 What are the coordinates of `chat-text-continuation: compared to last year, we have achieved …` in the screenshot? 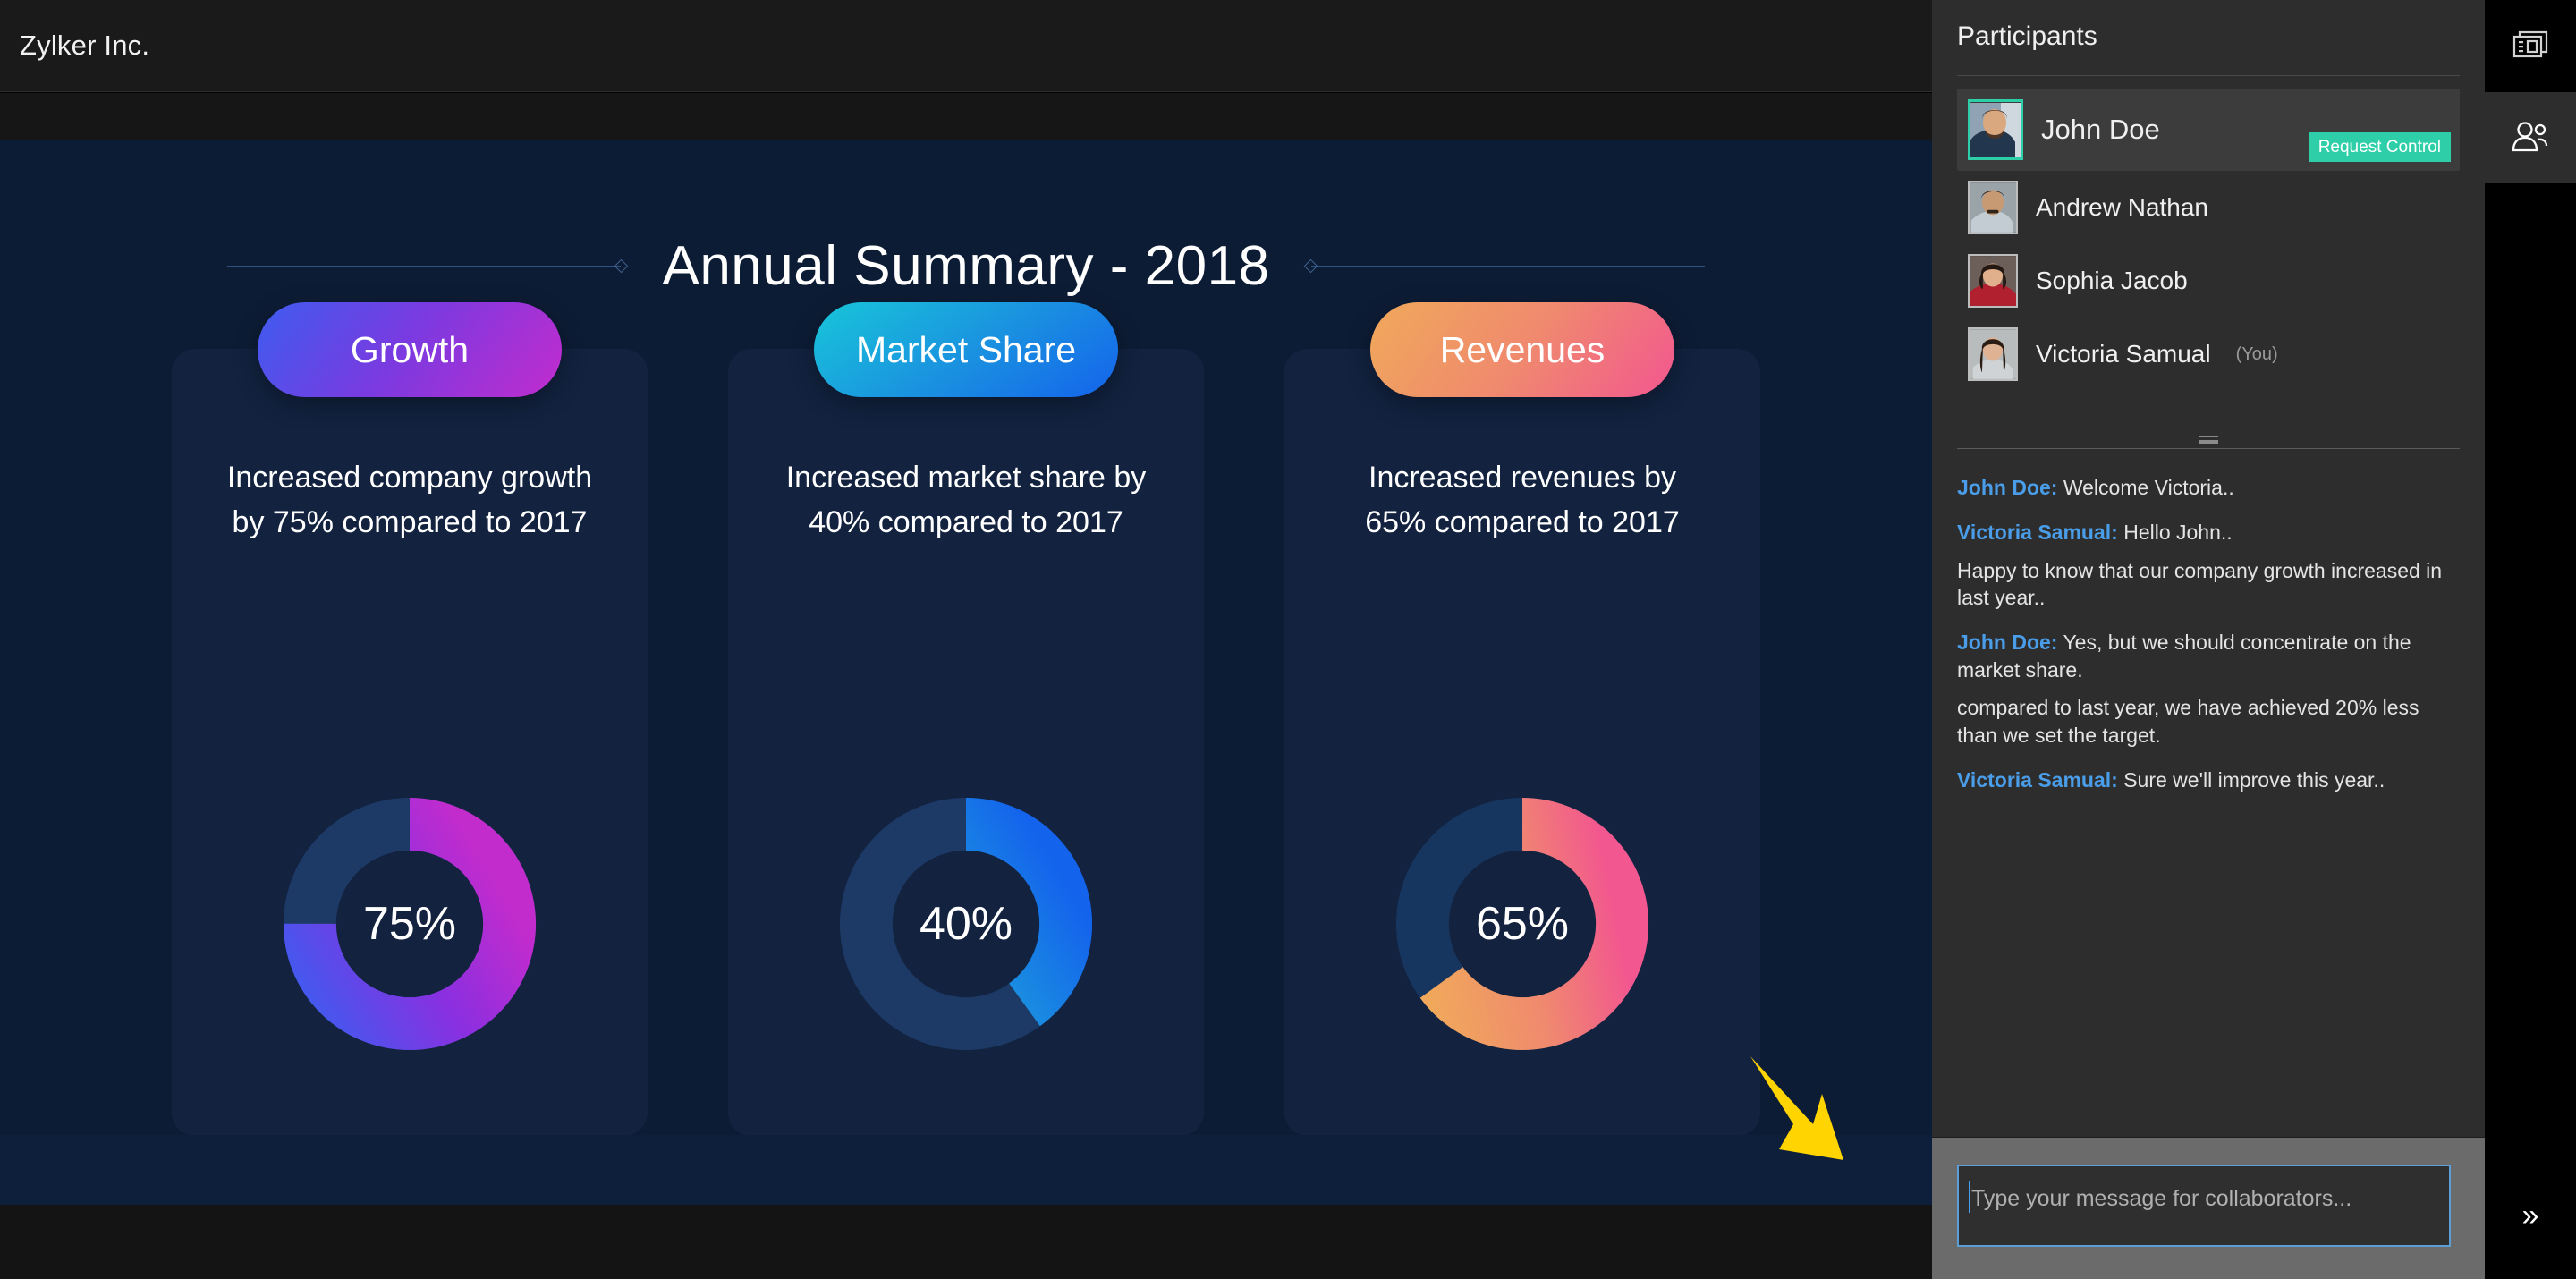 It's located at (2188, 722).